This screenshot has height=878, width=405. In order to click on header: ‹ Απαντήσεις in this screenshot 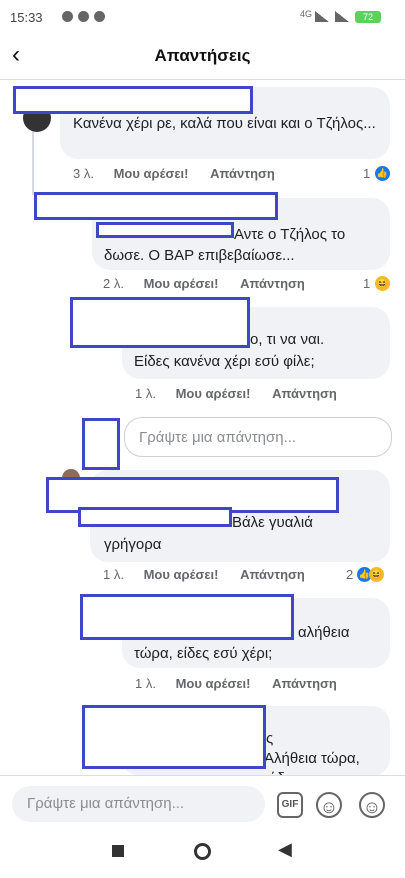, I will do `click(202, 58)`.